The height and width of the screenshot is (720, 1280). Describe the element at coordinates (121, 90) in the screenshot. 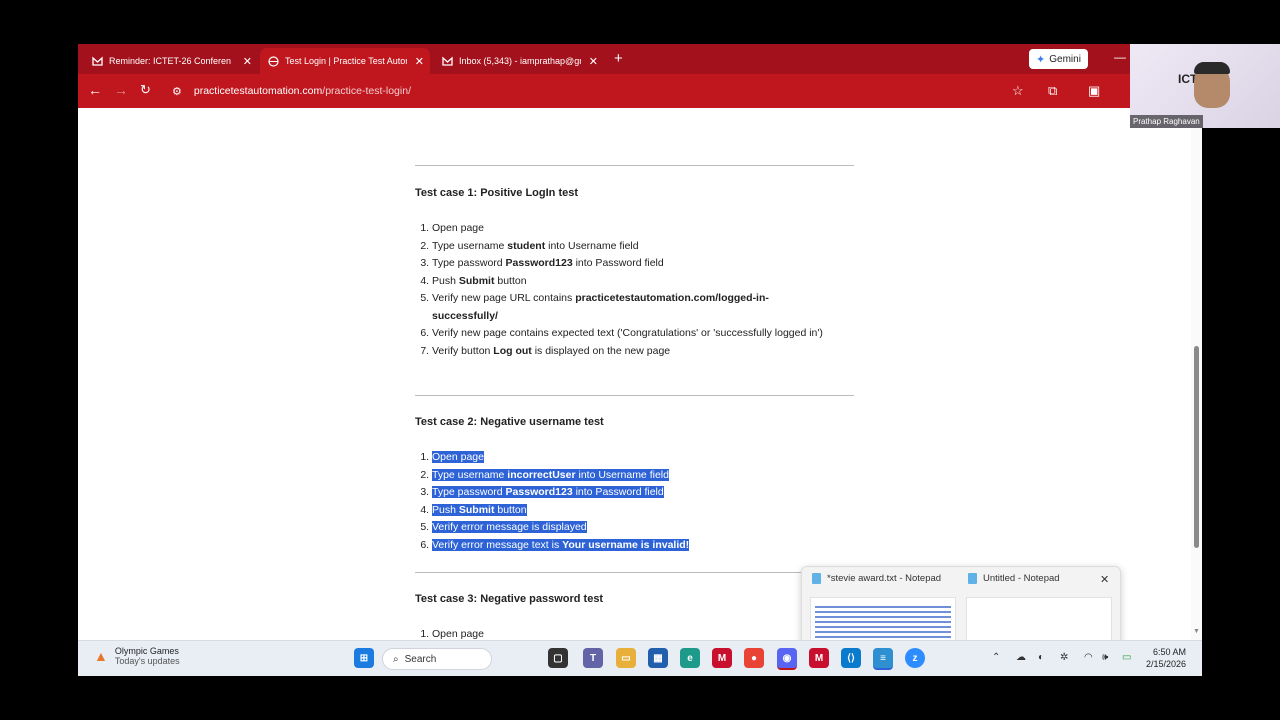

I see `forward-icon: →` at that location.